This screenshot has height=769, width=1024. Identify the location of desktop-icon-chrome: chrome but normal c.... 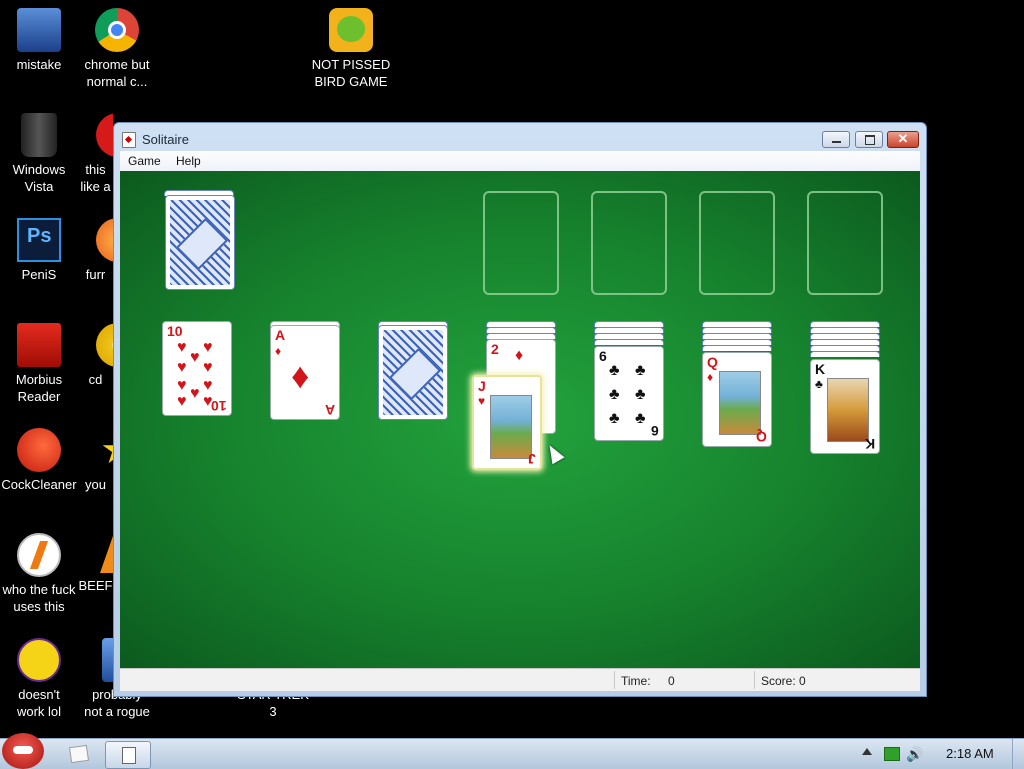
(117, 49).